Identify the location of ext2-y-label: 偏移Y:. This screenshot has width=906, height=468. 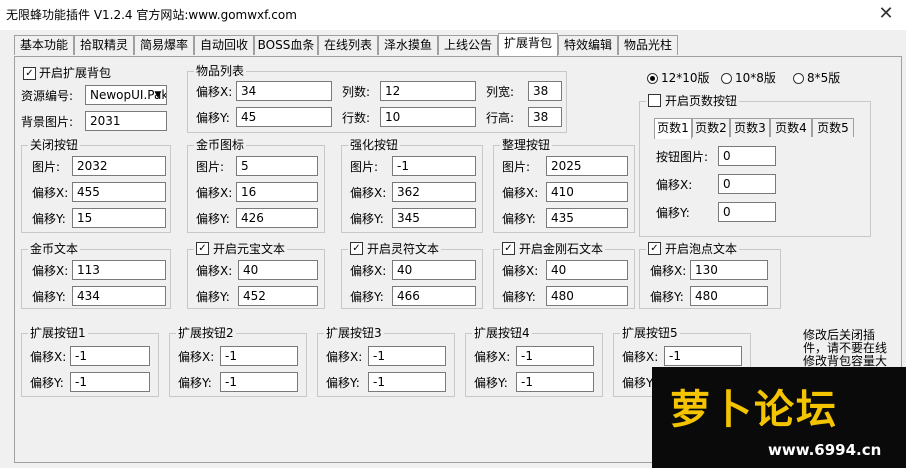
(195, 383).